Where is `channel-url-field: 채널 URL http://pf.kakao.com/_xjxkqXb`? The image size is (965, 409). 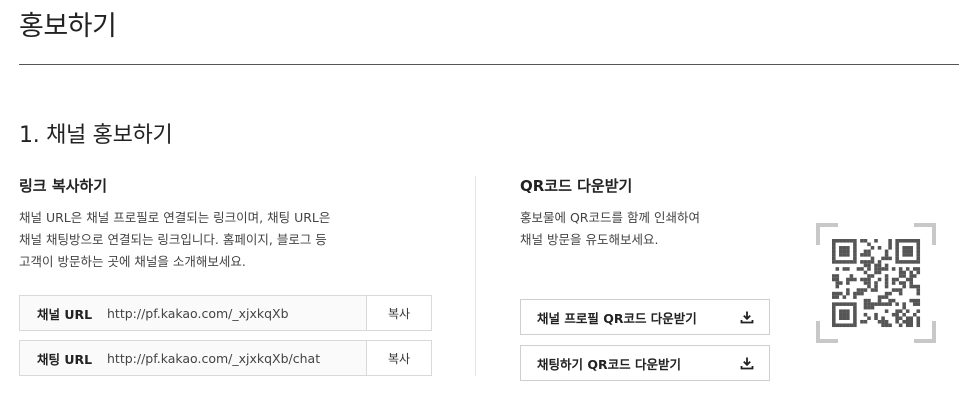
channel-url-field: 채널 URL http://pf.kakao.com/_xjxkqXb is located at coordinates (193, 313).